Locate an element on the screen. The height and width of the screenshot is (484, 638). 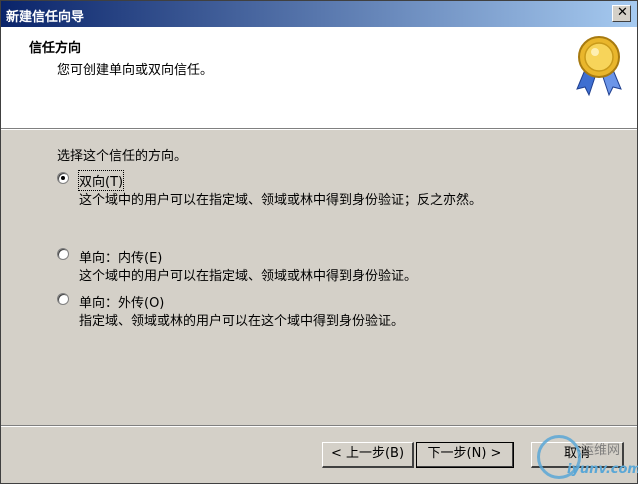
radio-one-way-outgoing is located at coordinates (63, 299).